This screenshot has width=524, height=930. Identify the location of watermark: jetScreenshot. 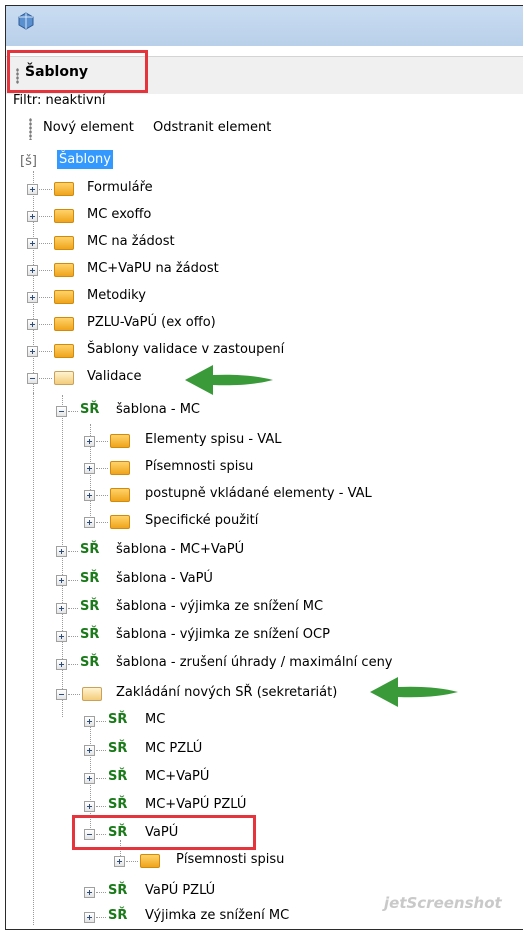
(443, 903).